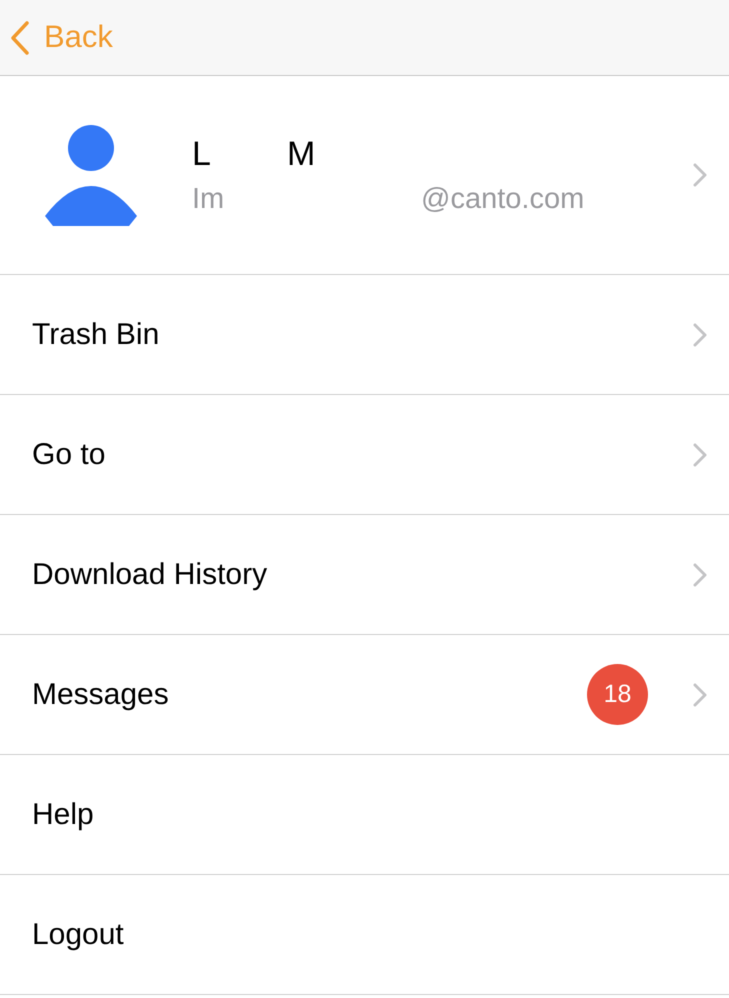 The image size is (729, 998). What do you see at coordinates (364, 455) in the screenshot?
I see `menu-item: Go to` at bounding box center [364, 455].